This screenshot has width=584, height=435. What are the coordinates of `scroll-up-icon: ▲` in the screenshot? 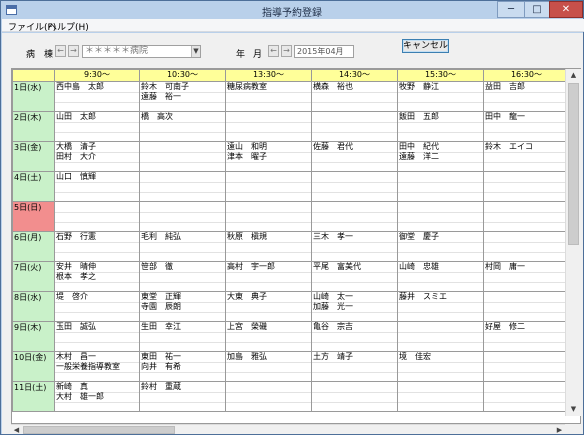 It's located at (573, 75).